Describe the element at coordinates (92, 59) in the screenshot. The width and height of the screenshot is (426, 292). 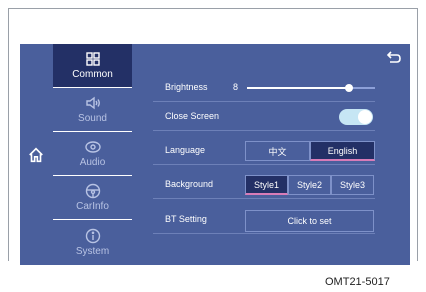
I see `grid-icon` at that location.